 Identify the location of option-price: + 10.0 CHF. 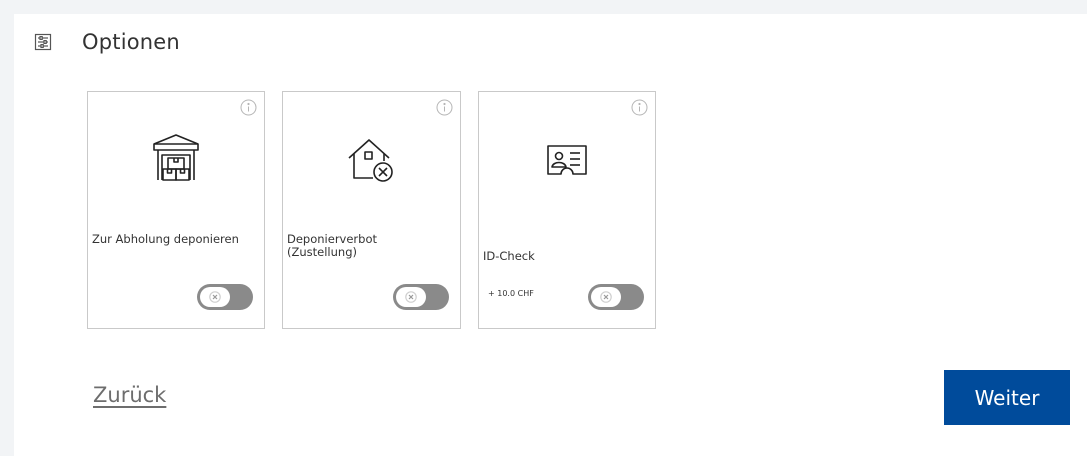
(511, 293).